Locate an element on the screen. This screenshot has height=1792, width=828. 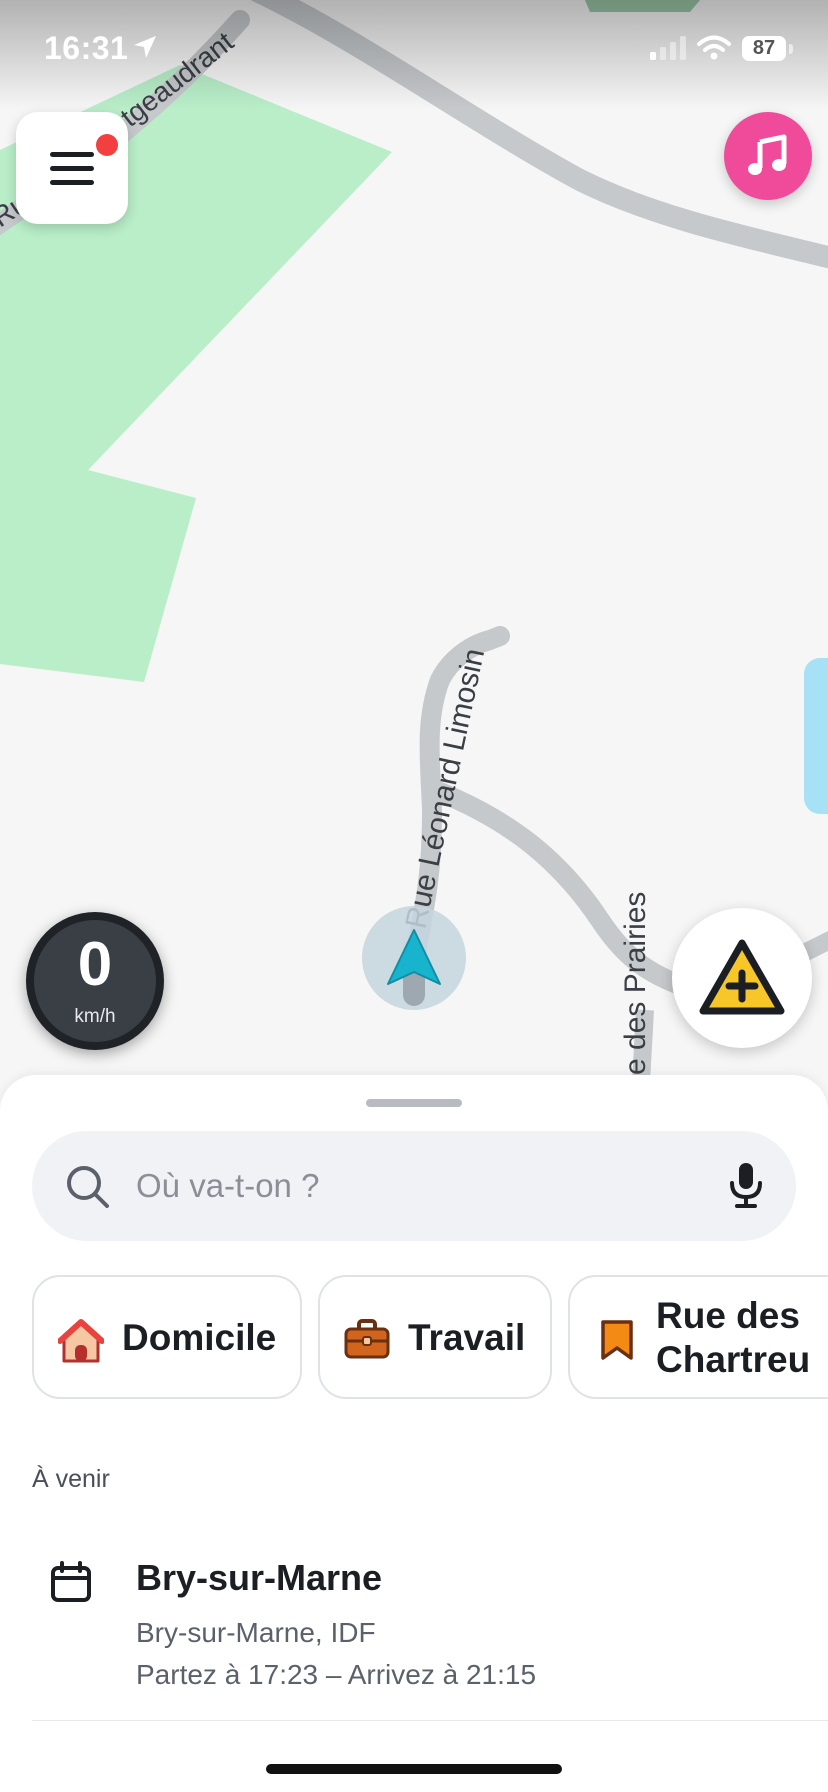
home-icon is located at coordinates (81, 1341).